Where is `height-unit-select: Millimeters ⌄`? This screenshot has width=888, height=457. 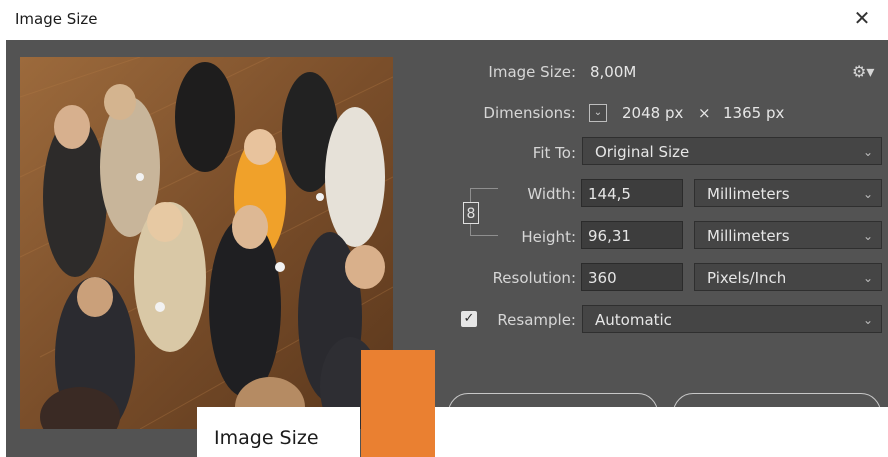 height-unit-select: Millimeters ⌄ is located at coordinates (788, 235).